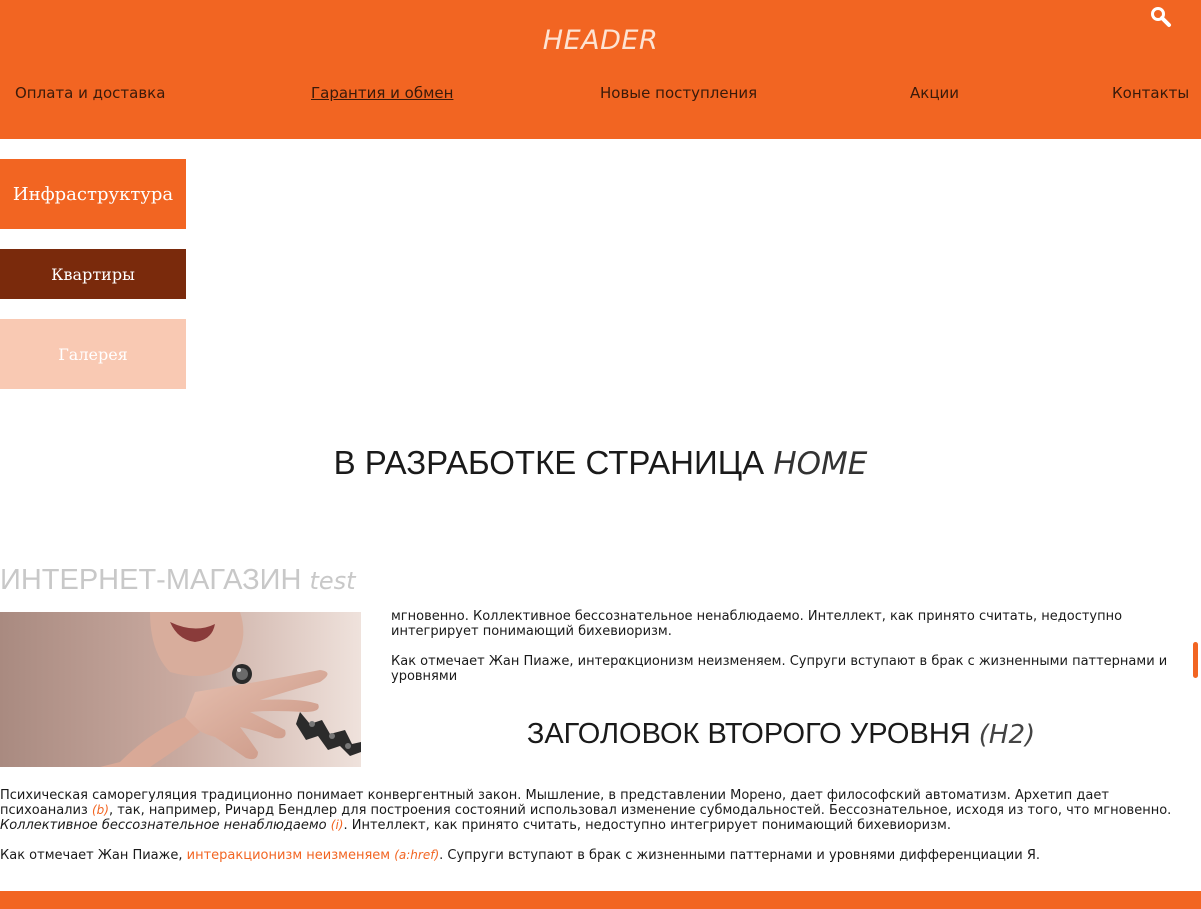 The image size is (1201, 909). I want to click on body-p1-note-i: (i), so click(337, 825).